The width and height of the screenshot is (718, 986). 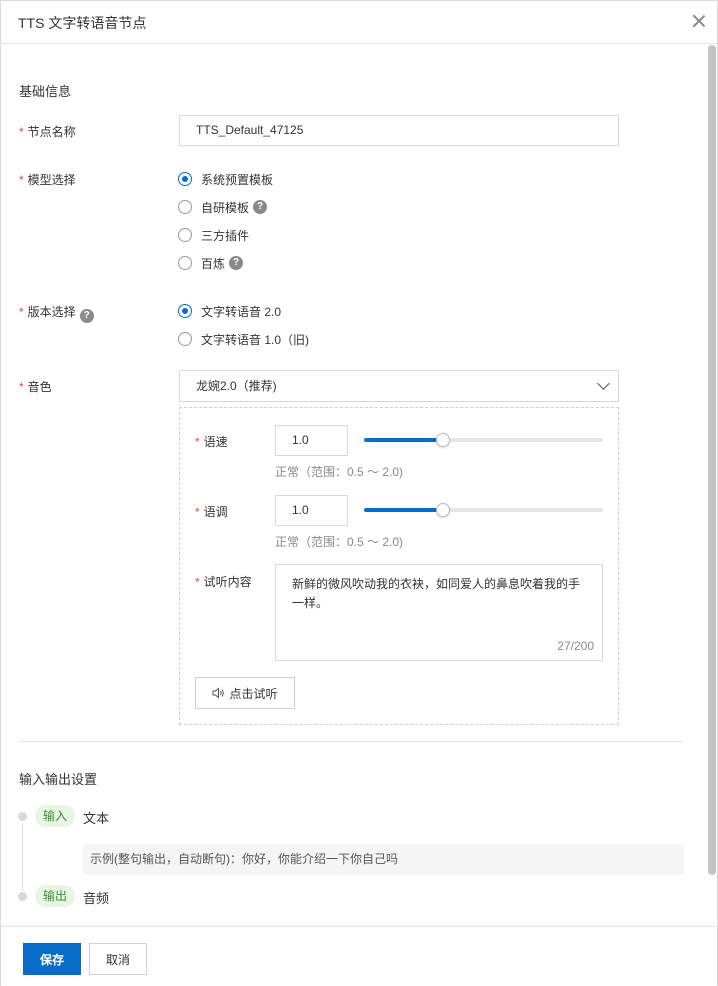 What do you see at coordinates (436, 593) in the screenshot?
I see `preview-text: 新鲜的微风吹动我的衣袂，如同爱人的鼻息吹着我的手一样。` at bounding box center [436, 593].